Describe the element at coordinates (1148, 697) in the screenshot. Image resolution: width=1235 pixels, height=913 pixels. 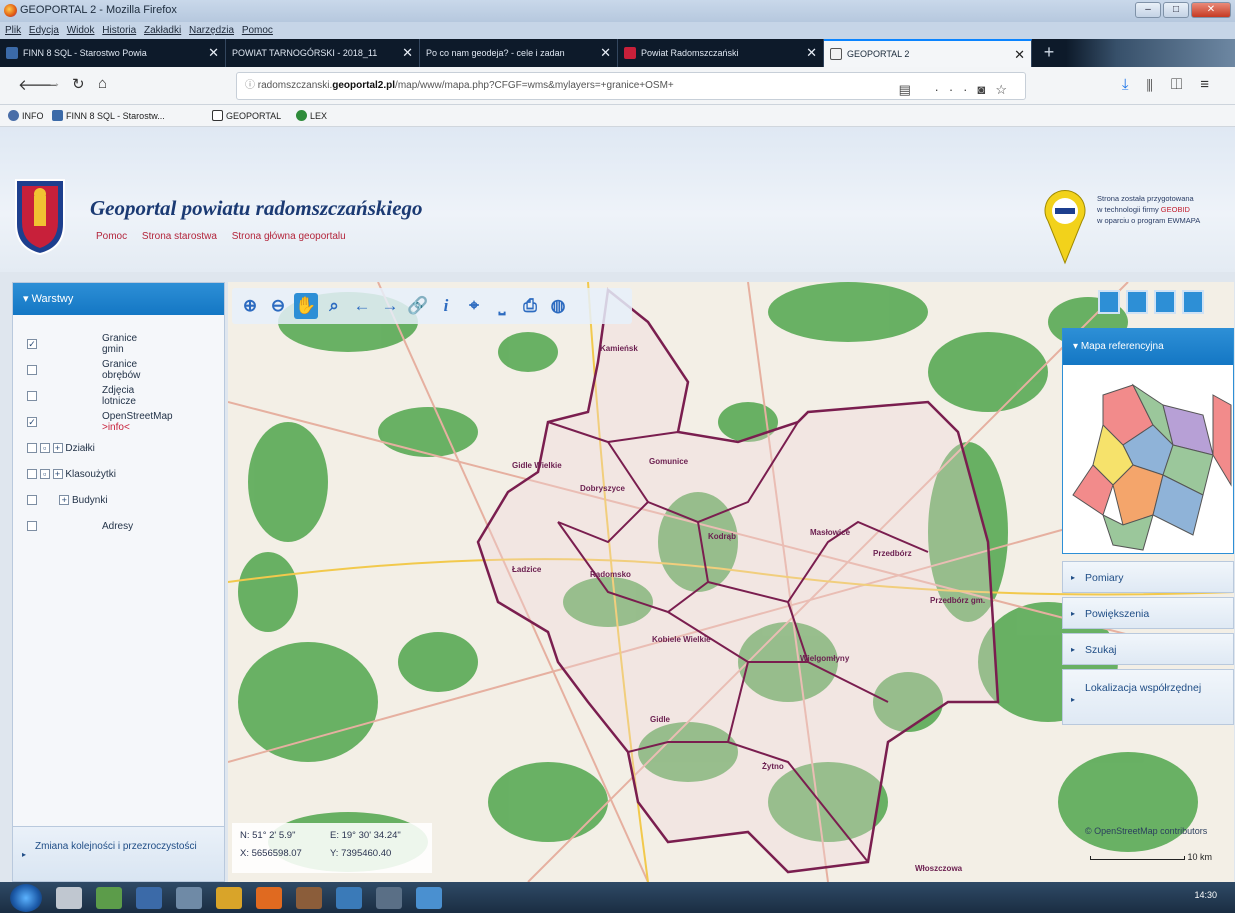
I see `panel-lokalizacja: ▸ Lokalizacja współrzędnej` at that location.